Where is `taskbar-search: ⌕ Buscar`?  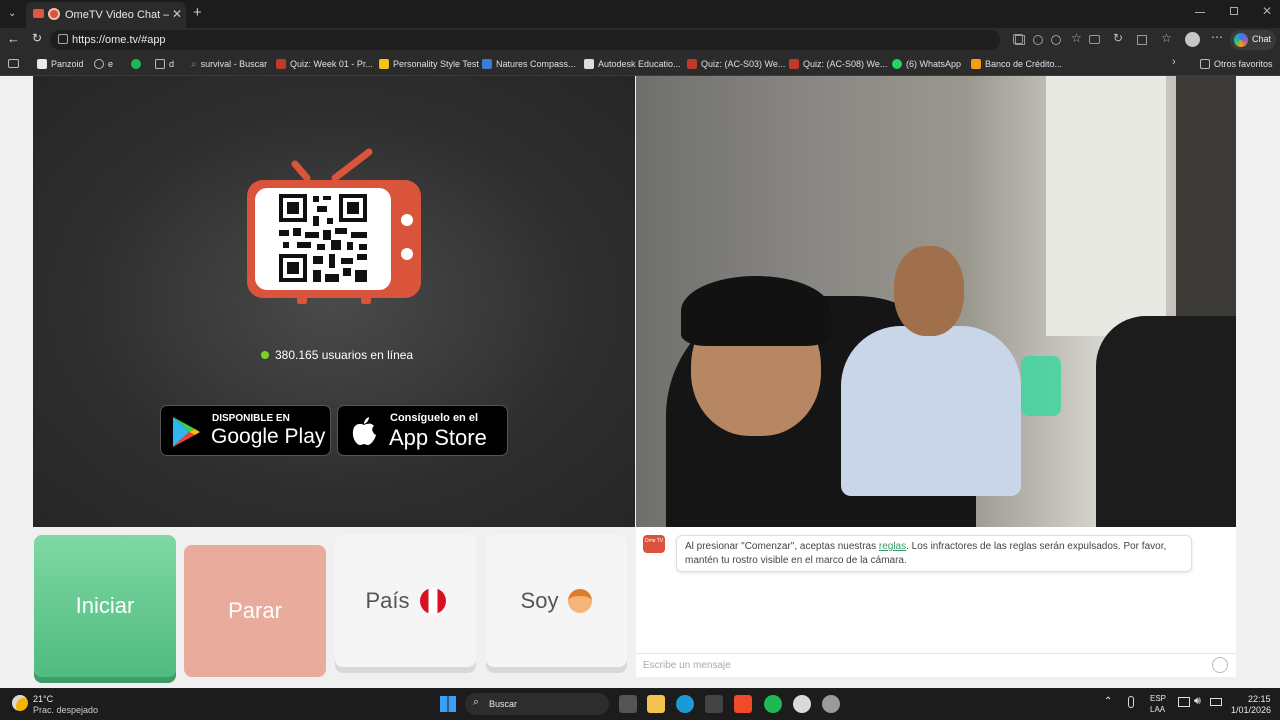
taskbar-search: ⌕ Buscar is located at coordinates (537, 704).